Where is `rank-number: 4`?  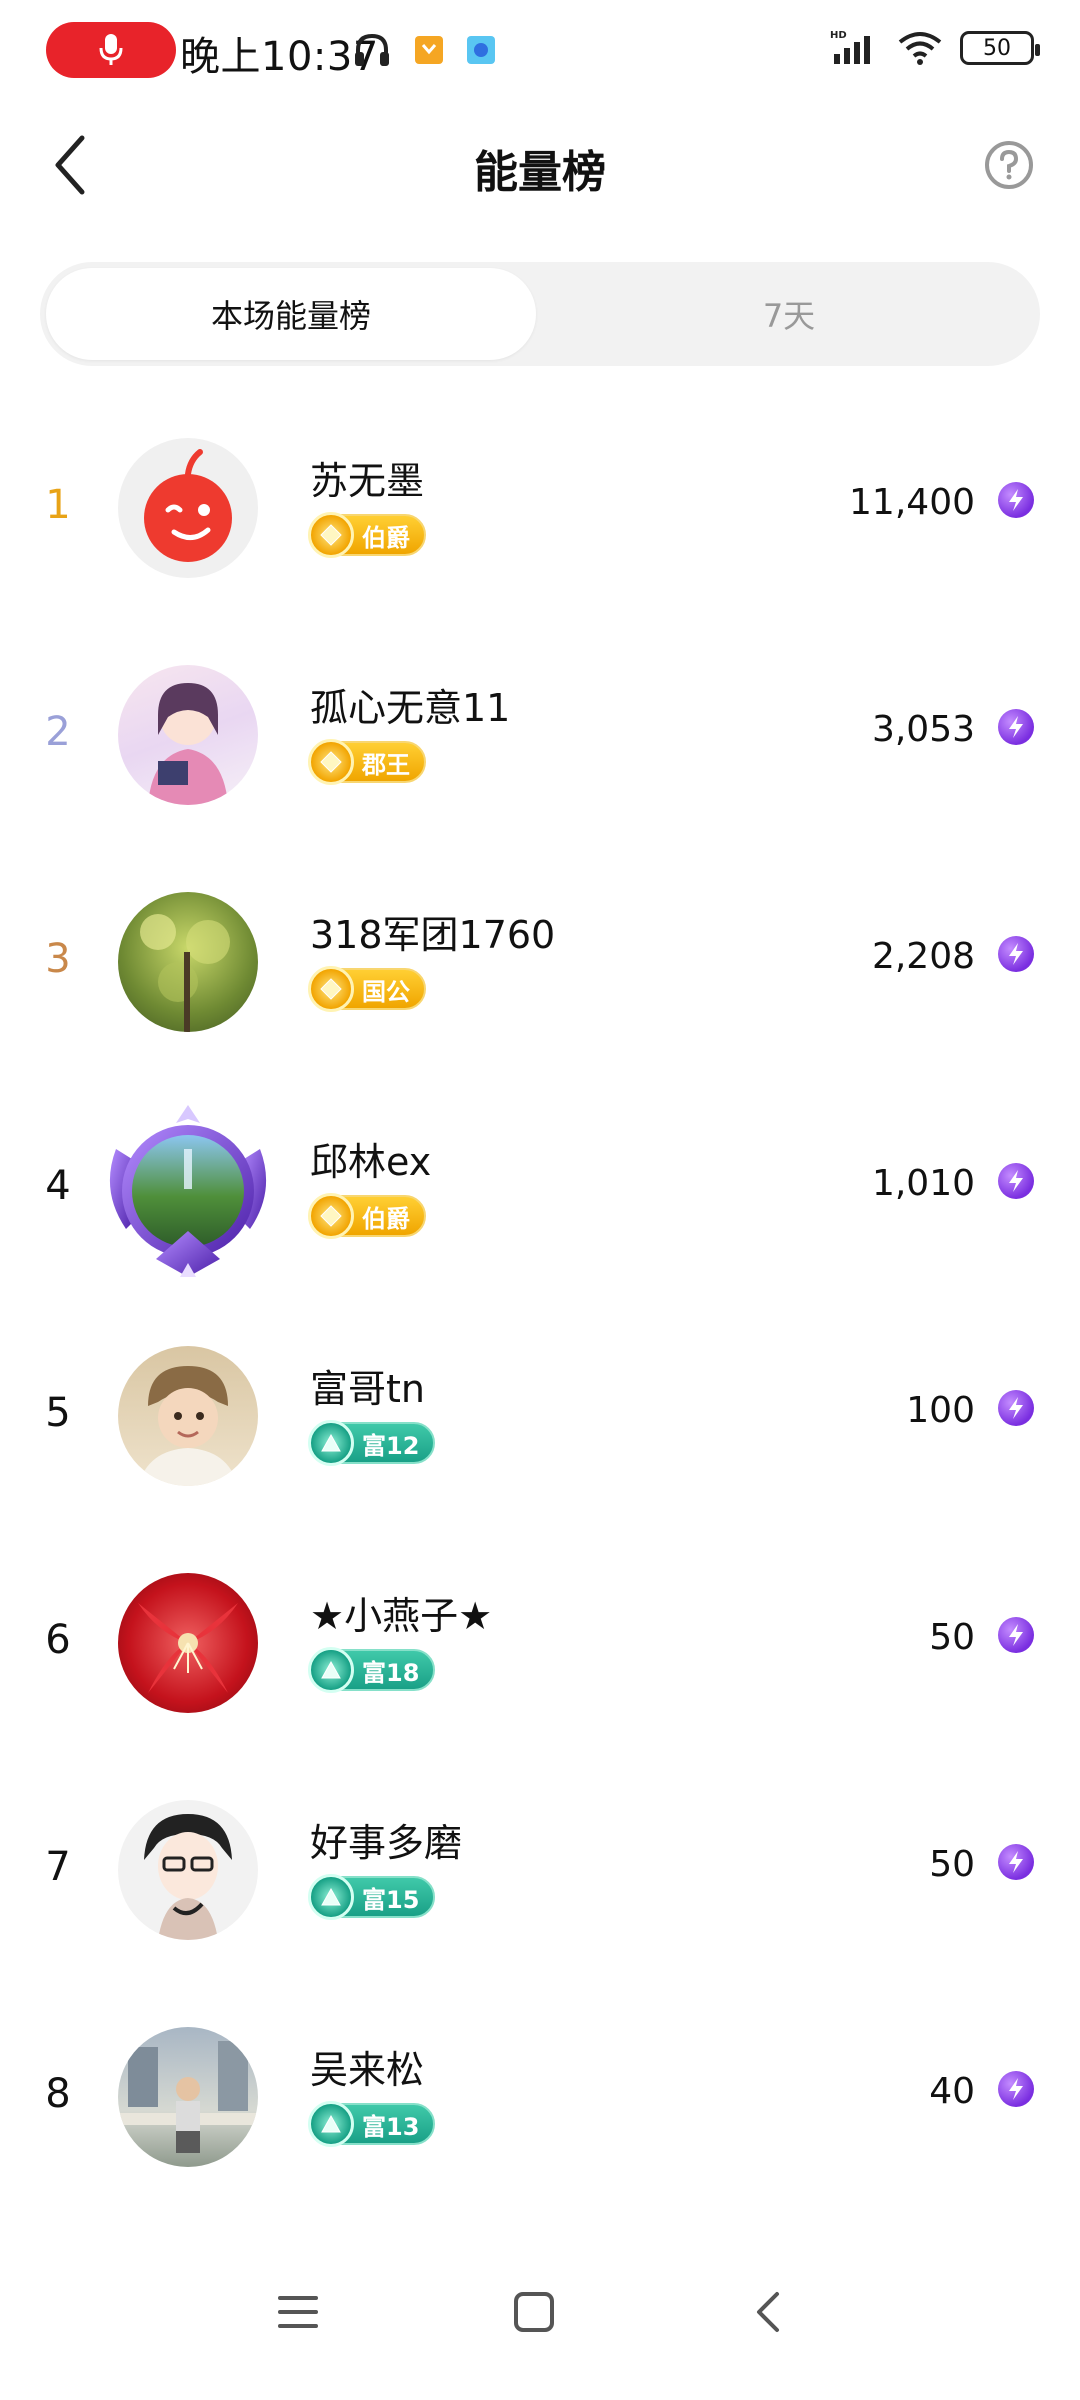
rank-number: 4 is located at coordinates (58, 1186).